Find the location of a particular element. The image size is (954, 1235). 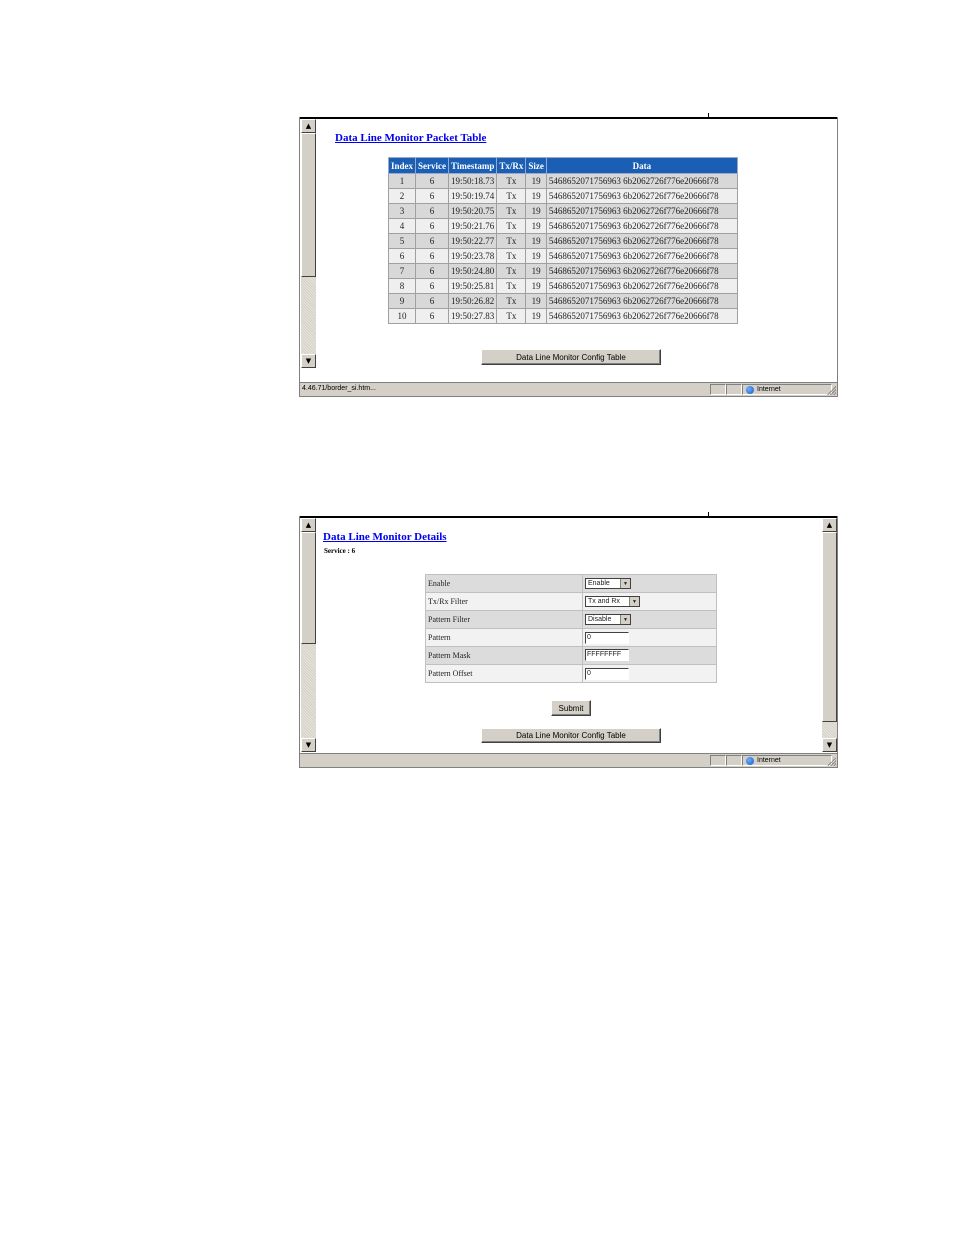

form-row-txrx: Tx/Rx Filter Tx and Rx ▼ is located at coordinates (571, 601).